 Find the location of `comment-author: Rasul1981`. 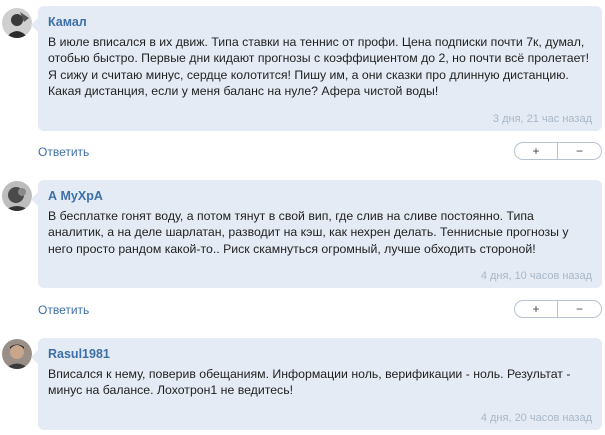

comment-author: Rasul1981 is located at coordinates (320, 355).